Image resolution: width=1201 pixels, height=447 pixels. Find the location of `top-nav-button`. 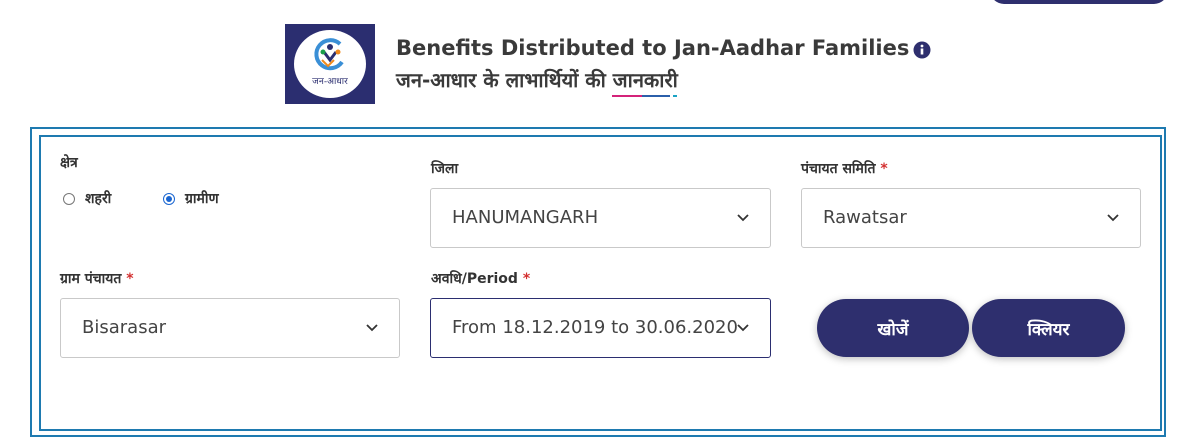

top-nav-button is located at coordinates (1079, 2).